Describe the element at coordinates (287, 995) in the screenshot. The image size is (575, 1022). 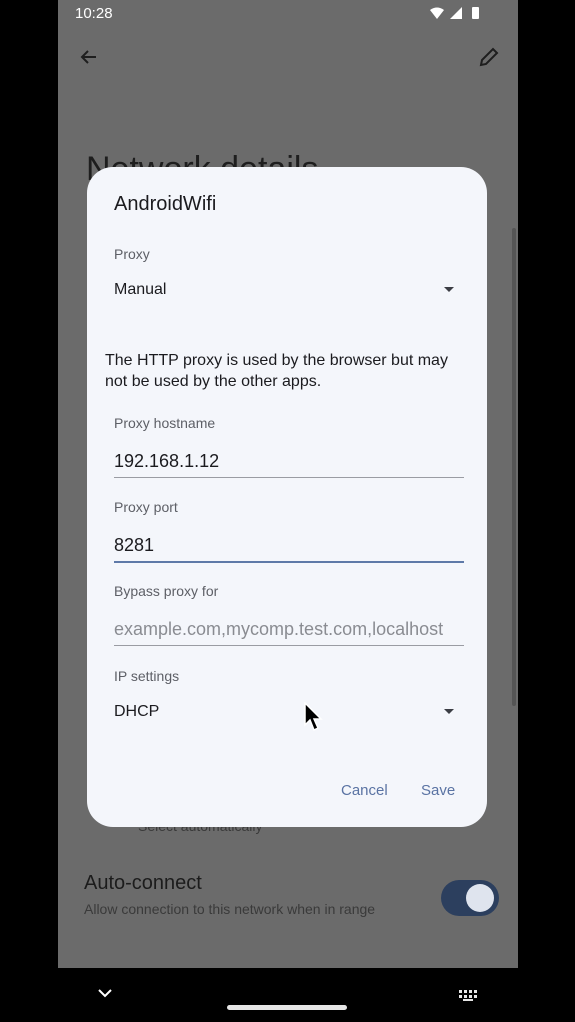
I see `navigation-bar` at that location.